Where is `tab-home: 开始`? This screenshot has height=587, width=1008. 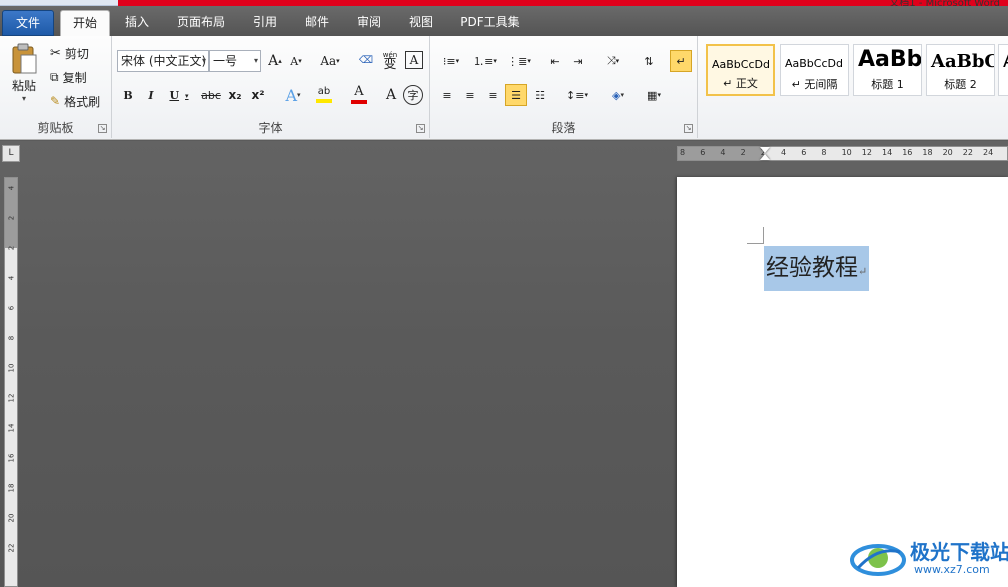 tab-home: 开始 is located at coordinates (85, 23).